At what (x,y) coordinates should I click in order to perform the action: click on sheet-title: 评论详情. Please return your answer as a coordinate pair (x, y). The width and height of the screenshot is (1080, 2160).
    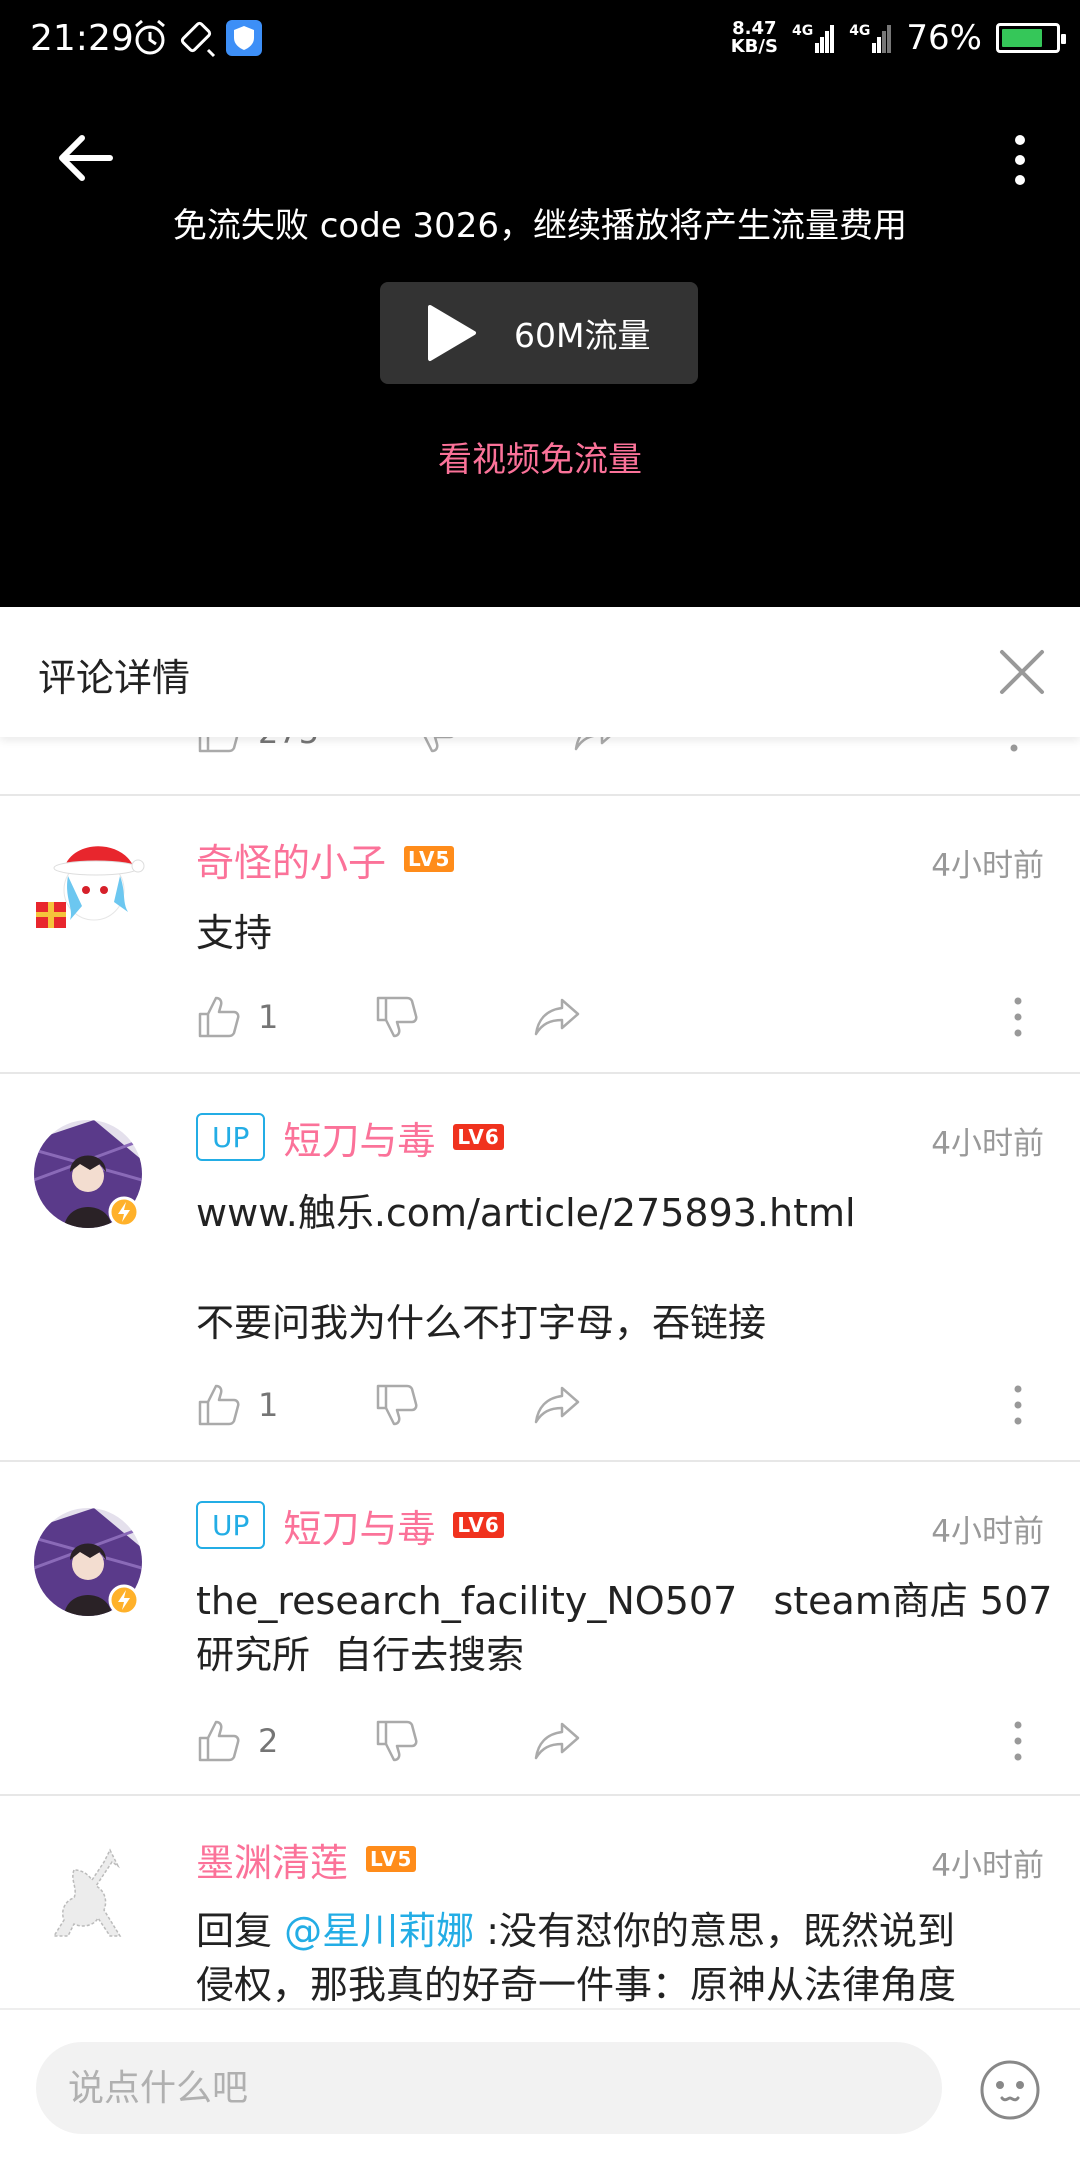
    Looking at the image, I should click on (114, 678).